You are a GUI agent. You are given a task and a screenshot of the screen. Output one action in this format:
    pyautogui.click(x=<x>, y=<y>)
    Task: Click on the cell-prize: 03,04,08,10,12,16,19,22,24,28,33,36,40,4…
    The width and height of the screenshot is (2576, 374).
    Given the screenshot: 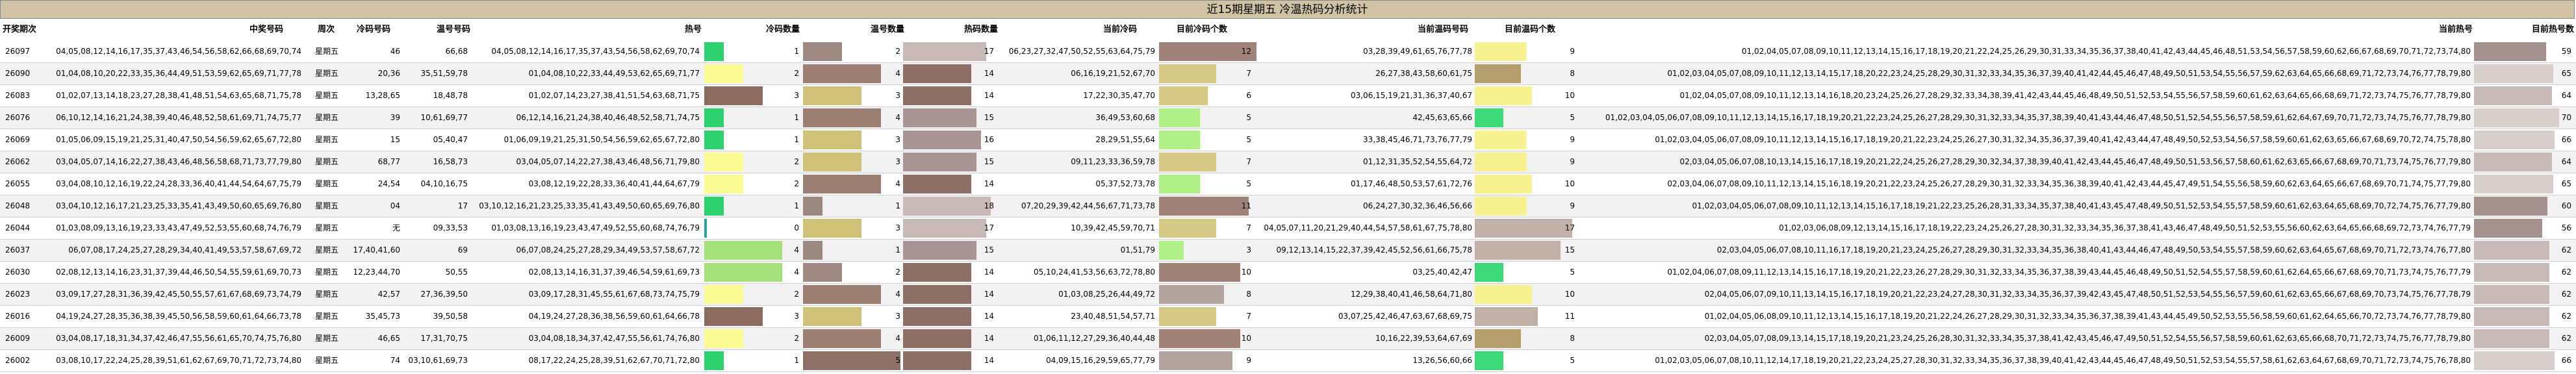 What is the action you would take?
    pyautogui.click(x=174, y=184)
    